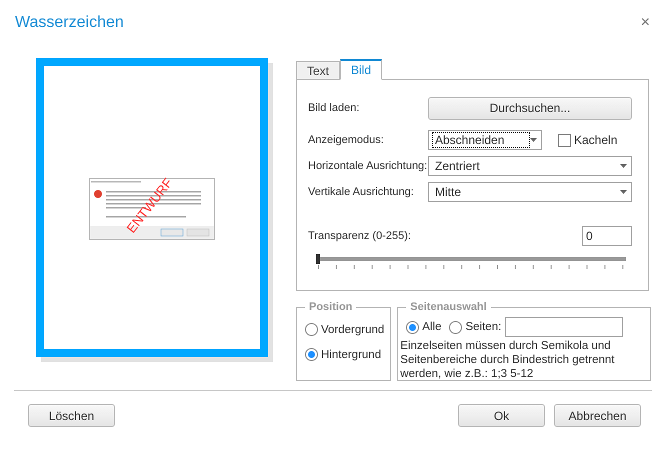 The height and width of the screenshot is (452, 666). What do you see at coordinates (597, 415) in the screenshot?
I see `cancel-button: Abbrechen` at bounding box center [597, 415].